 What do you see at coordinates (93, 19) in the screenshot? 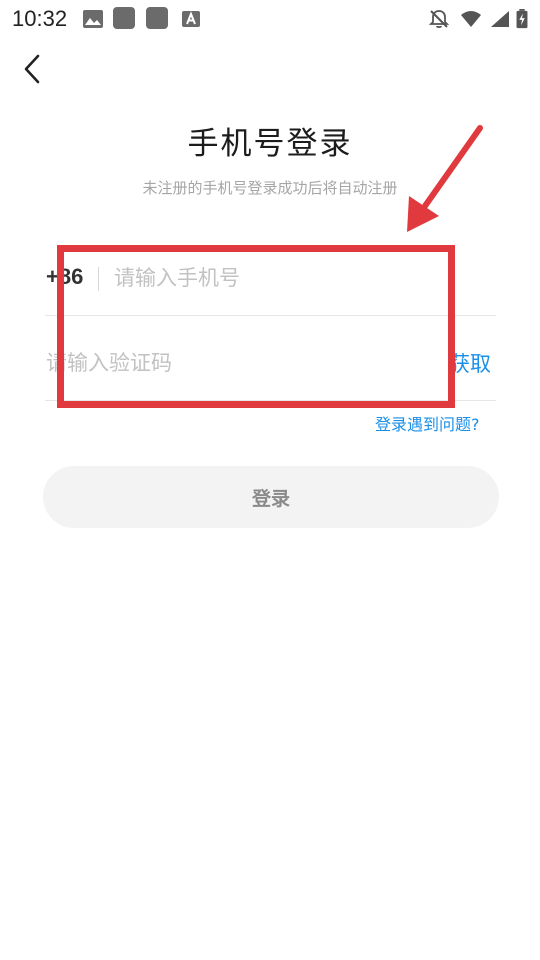
I see `image-icon` at bounding box center [93, 19].